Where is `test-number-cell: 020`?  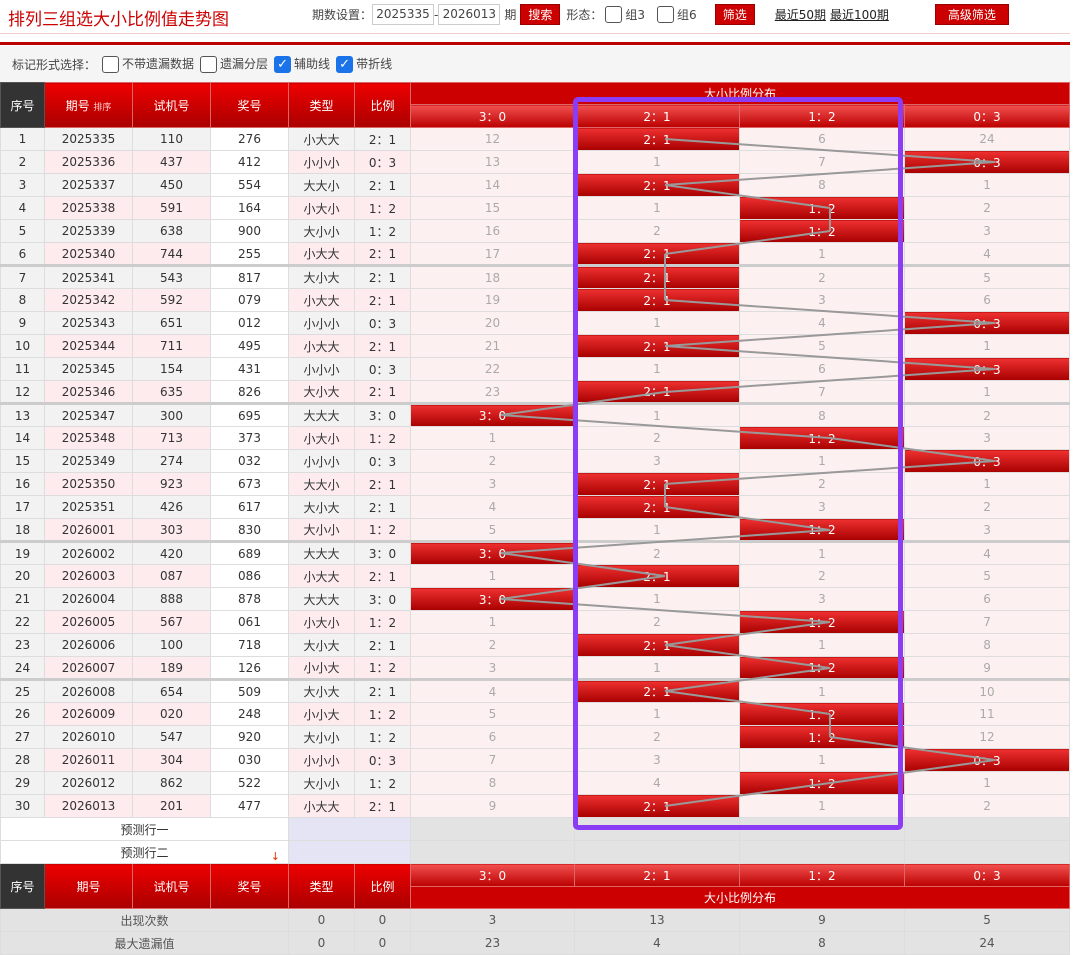
test-number-cell: 020 is located at coordinates (171, 714).